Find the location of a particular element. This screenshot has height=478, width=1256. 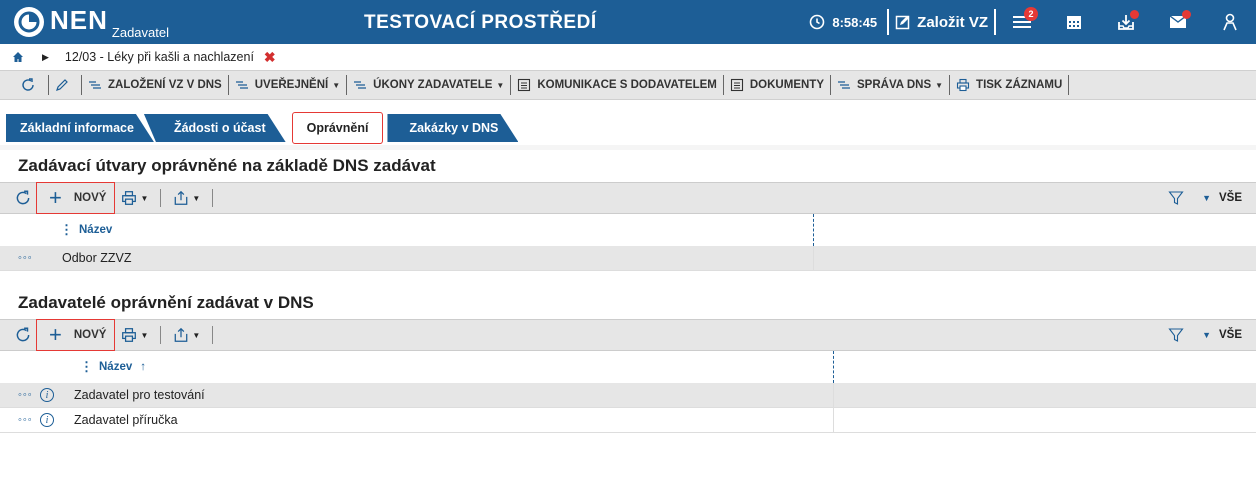

tab-zakladni-informace: Základní informace is located at coordinates (80, 128).